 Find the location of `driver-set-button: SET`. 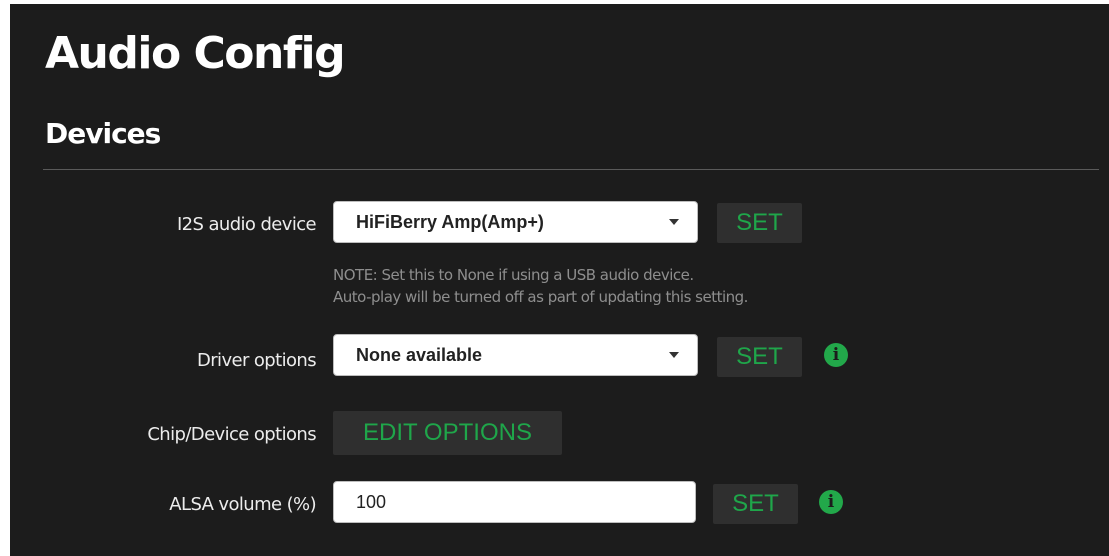

driver-set-button: SET is located at coordinates (759, 357).